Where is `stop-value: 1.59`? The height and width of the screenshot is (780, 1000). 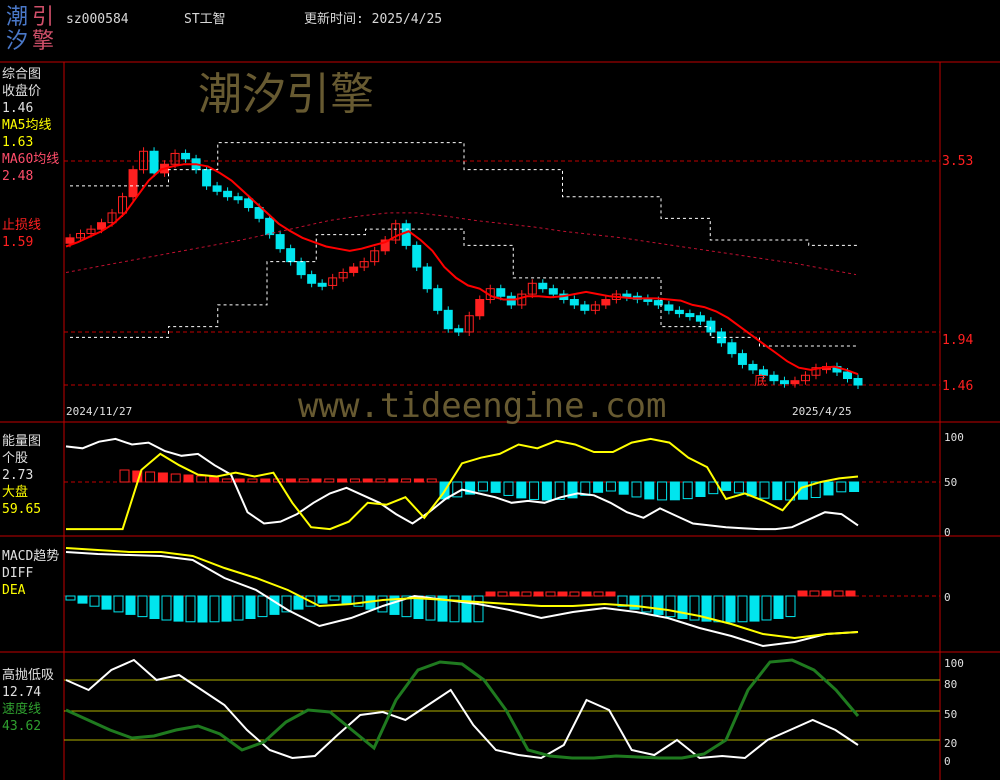 stop-value: 1.59 is located at coordinates (18, 242).